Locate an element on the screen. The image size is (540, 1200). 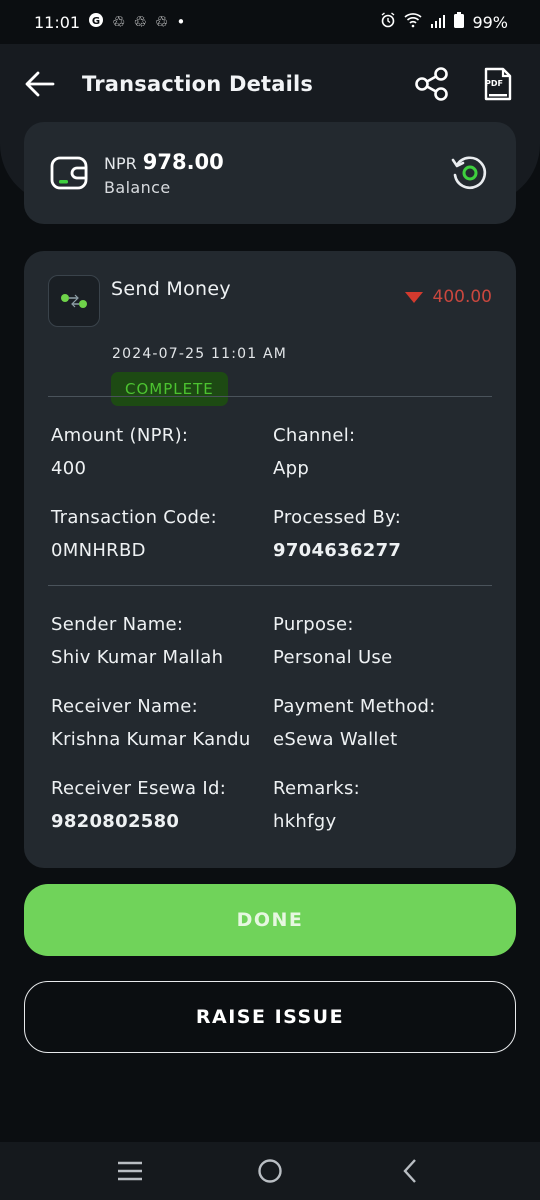
field-transaction-code: Transaction Code: 0MNHRBD is located at coordinates (134, 534).